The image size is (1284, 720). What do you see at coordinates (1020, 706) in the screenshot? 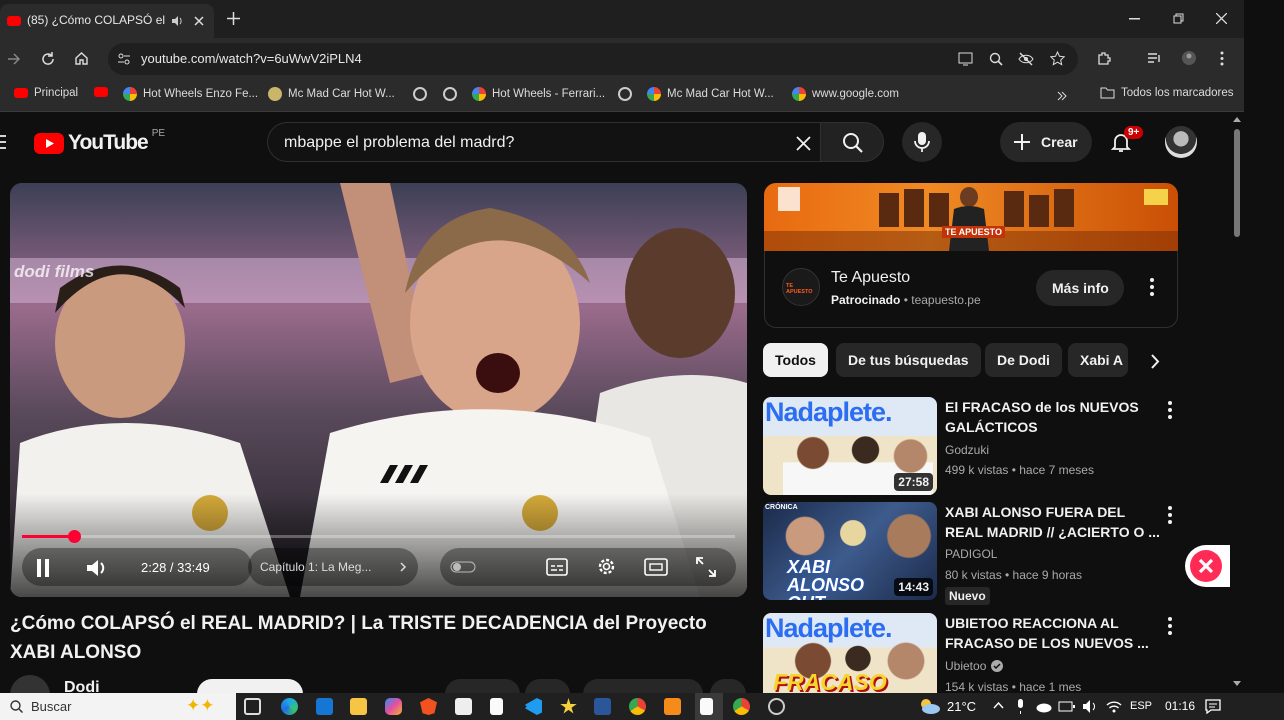
I see `tray-mic-icon` at bounding box center [1020, 706].